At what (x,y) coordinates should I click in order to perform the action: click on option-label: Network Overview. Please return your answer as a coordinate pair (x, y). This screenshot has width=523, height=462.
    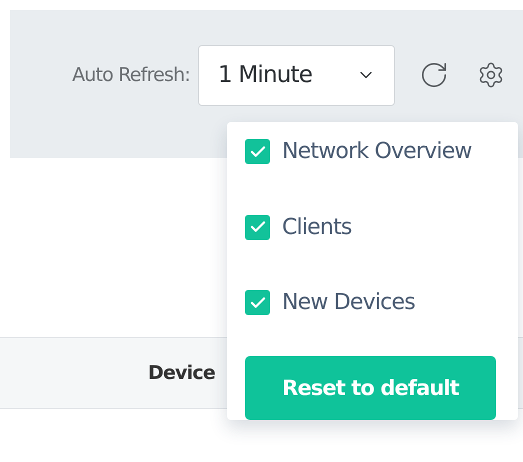
    Looking at the image, I should click on (377, 151).